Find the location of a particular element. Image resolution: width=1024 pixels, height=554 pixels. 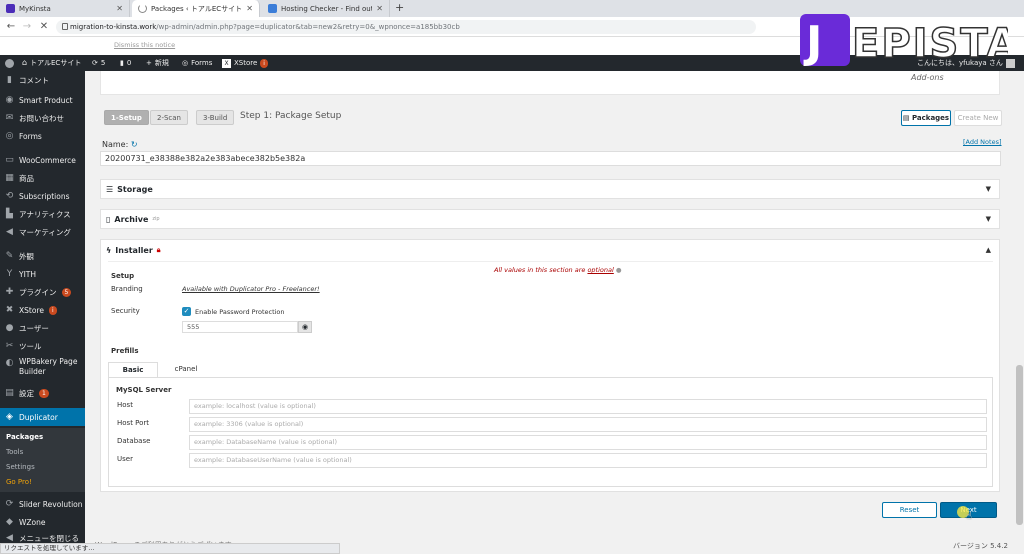

user-label: User is located at coordinates (125, 459).